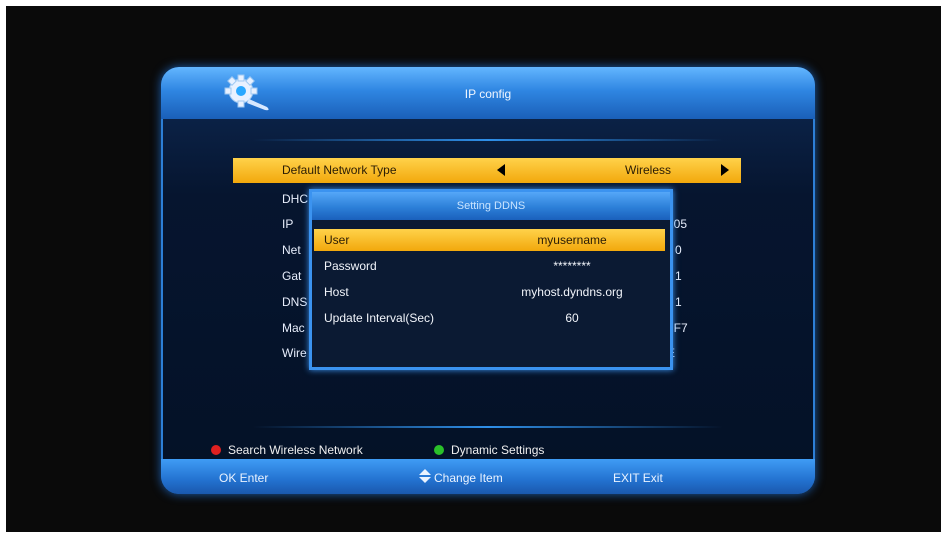 The image size is (947, 538). Describe the element at coordinates (425, 476) in the screenshot. I see `up-down-arrows-icon` at that location.